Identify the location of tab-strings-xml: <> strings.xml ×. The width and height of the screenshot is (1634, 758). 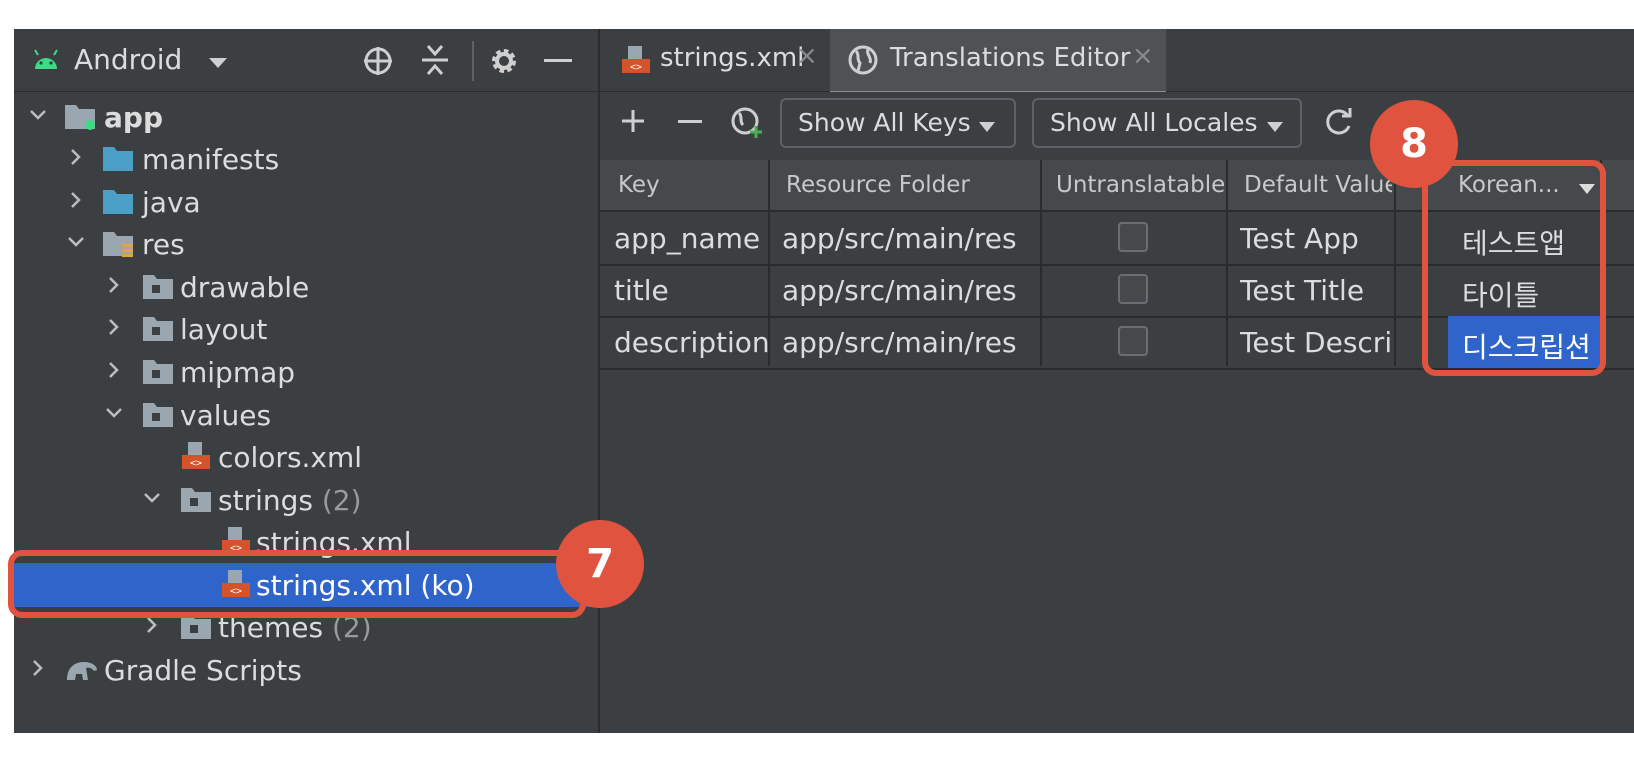
(715, 60).